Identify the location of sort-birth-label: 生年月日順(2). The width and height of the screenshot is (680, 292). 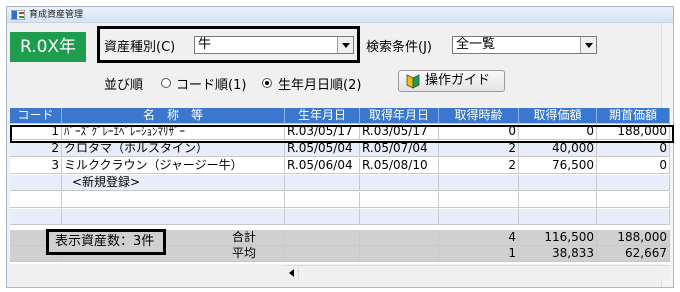
(319, 83).